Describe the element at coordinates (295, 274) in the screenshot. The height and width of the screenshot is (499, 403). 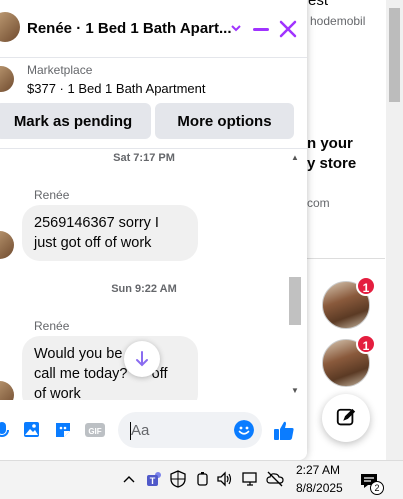
I see `chat-scrollbar` at that location.